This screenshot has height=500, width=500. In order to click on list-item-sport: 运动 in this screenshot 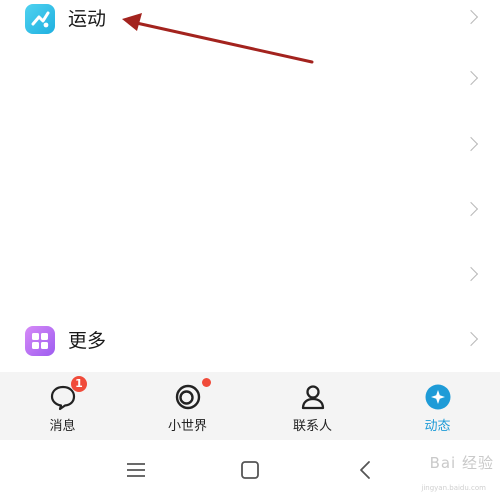, I will do `click(250, 22)`.